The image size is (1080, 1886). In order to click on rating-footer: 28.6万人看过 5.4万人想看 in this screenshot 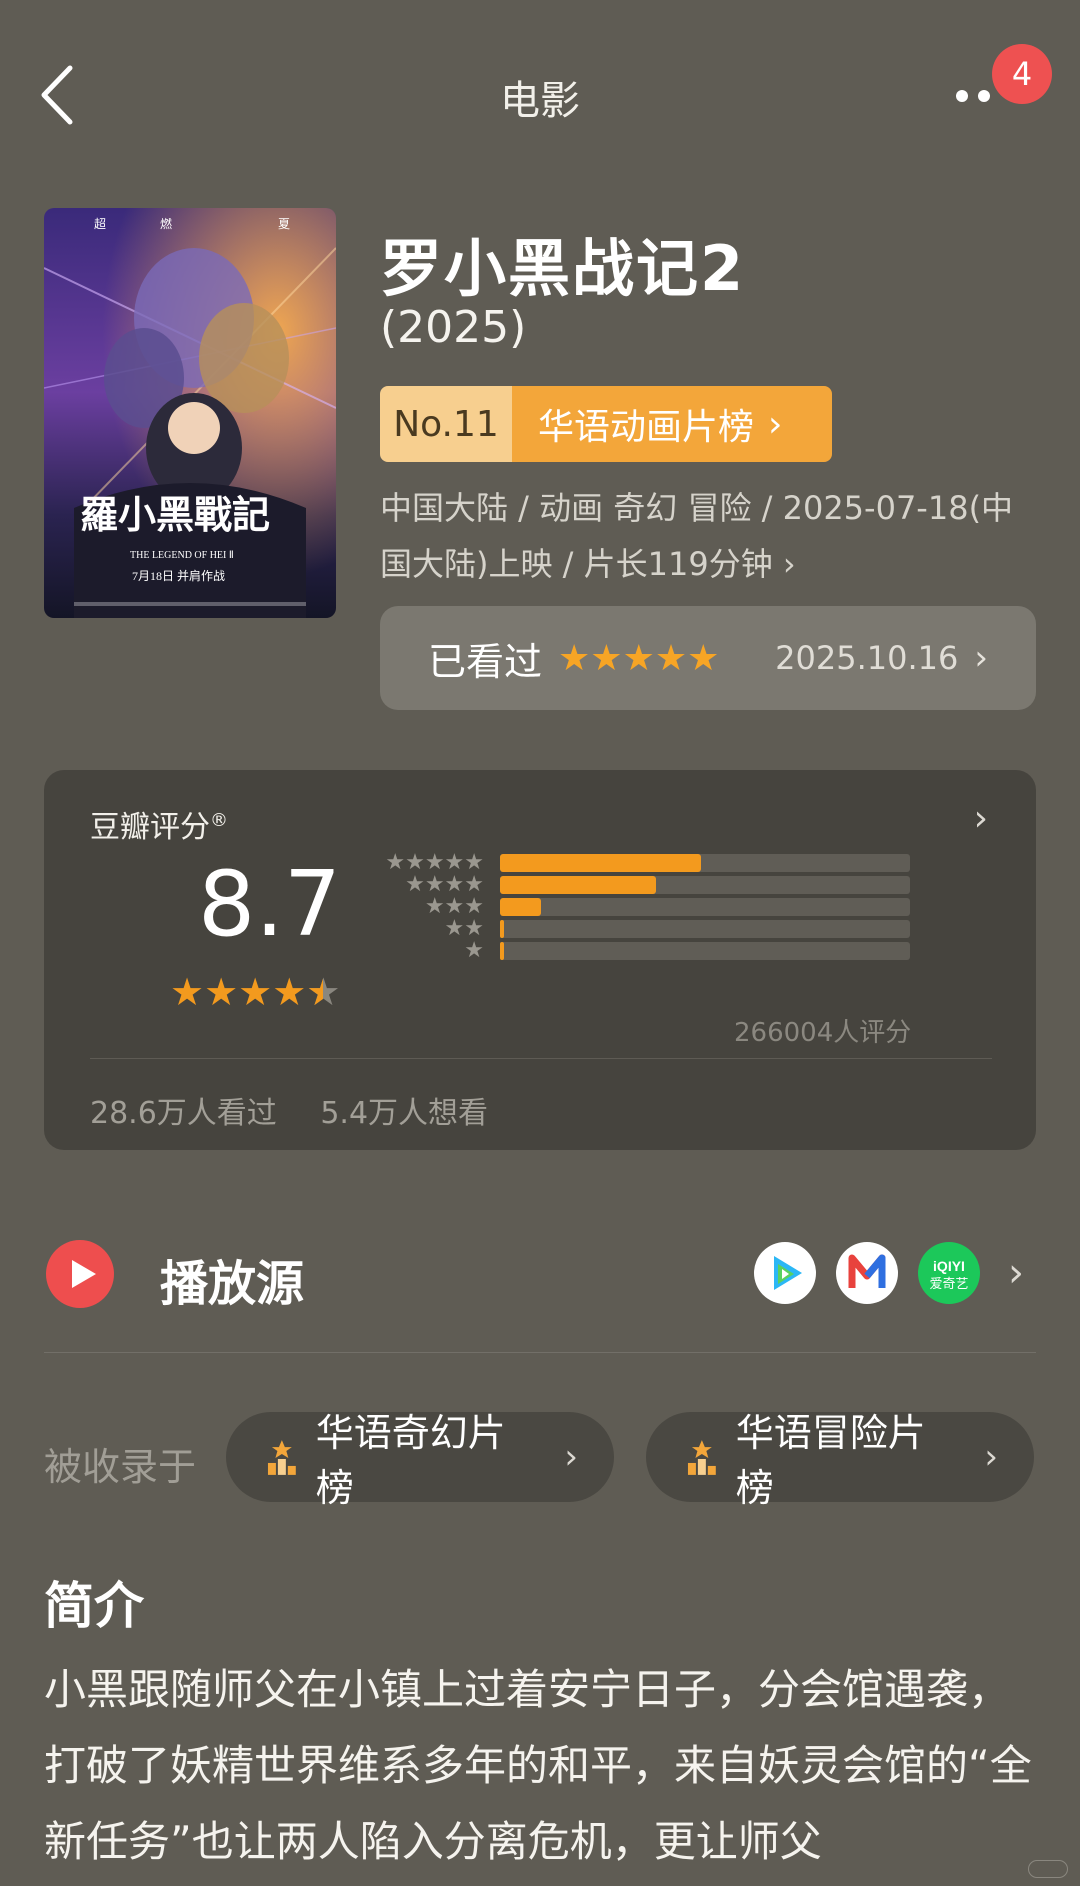, I will do `click(306, 1110)`.